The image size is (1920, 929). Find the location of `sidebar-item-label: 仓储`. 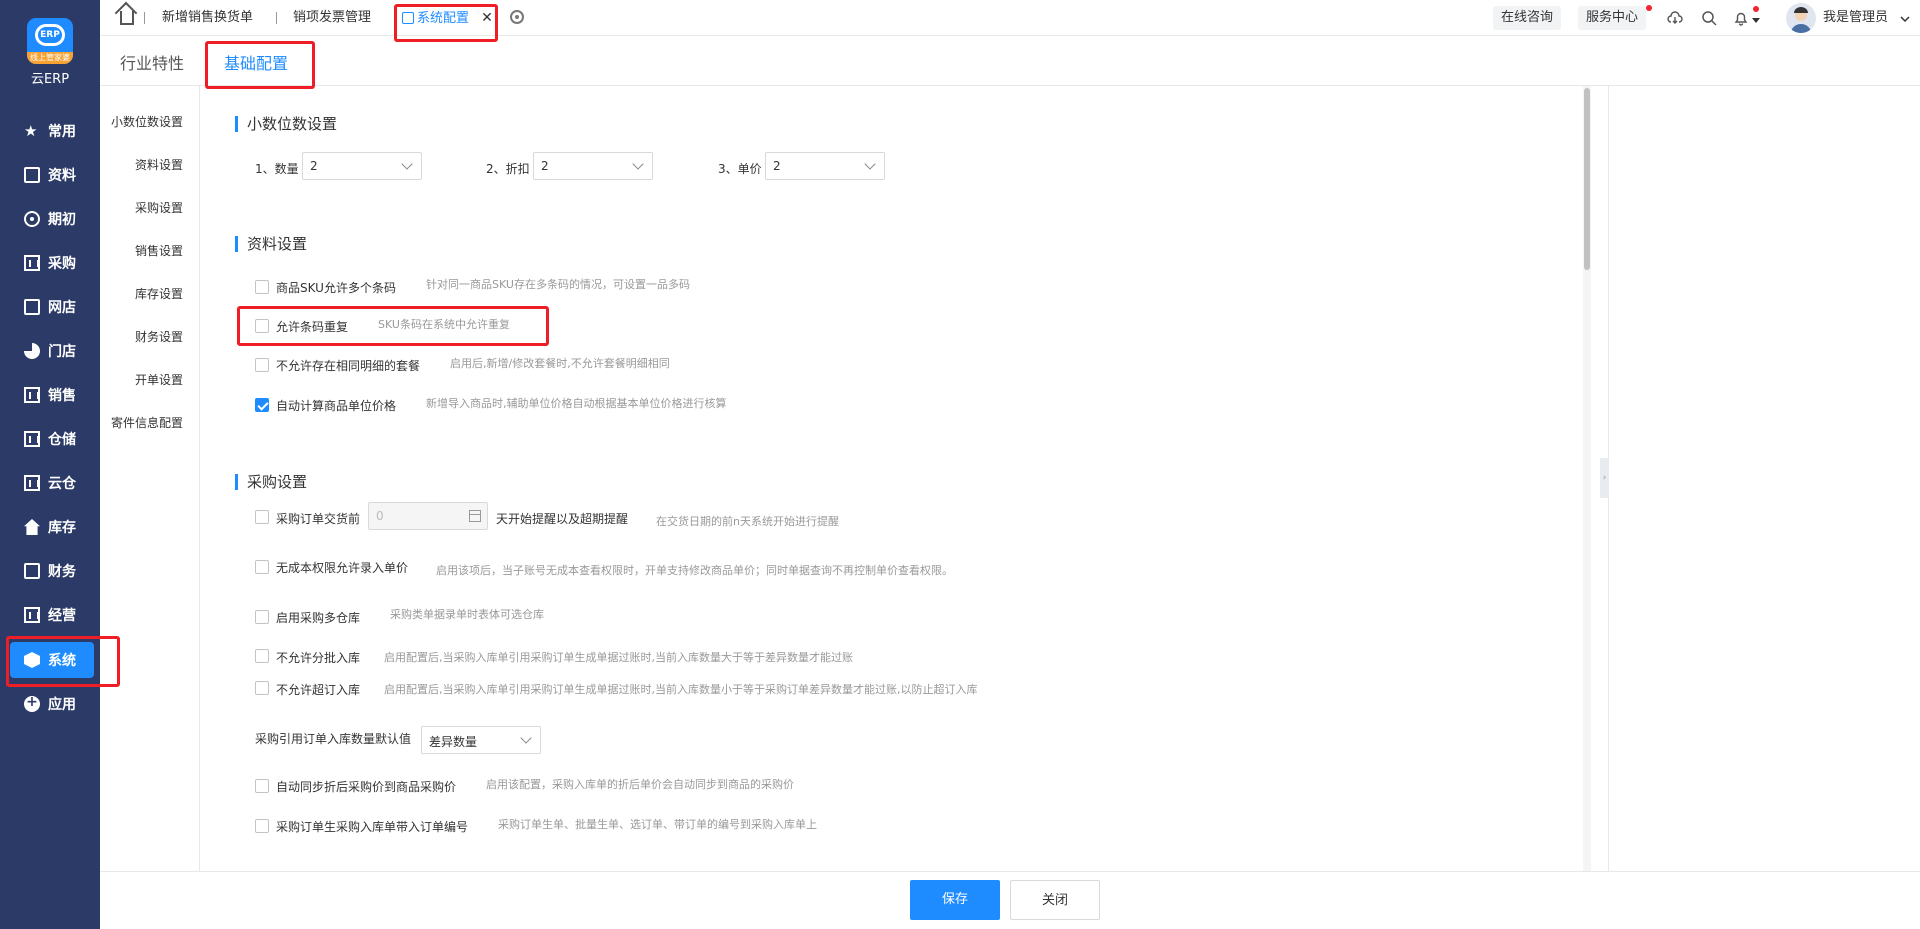

sidebar-item-label: 仓储 is located at coordinates (62, 440).